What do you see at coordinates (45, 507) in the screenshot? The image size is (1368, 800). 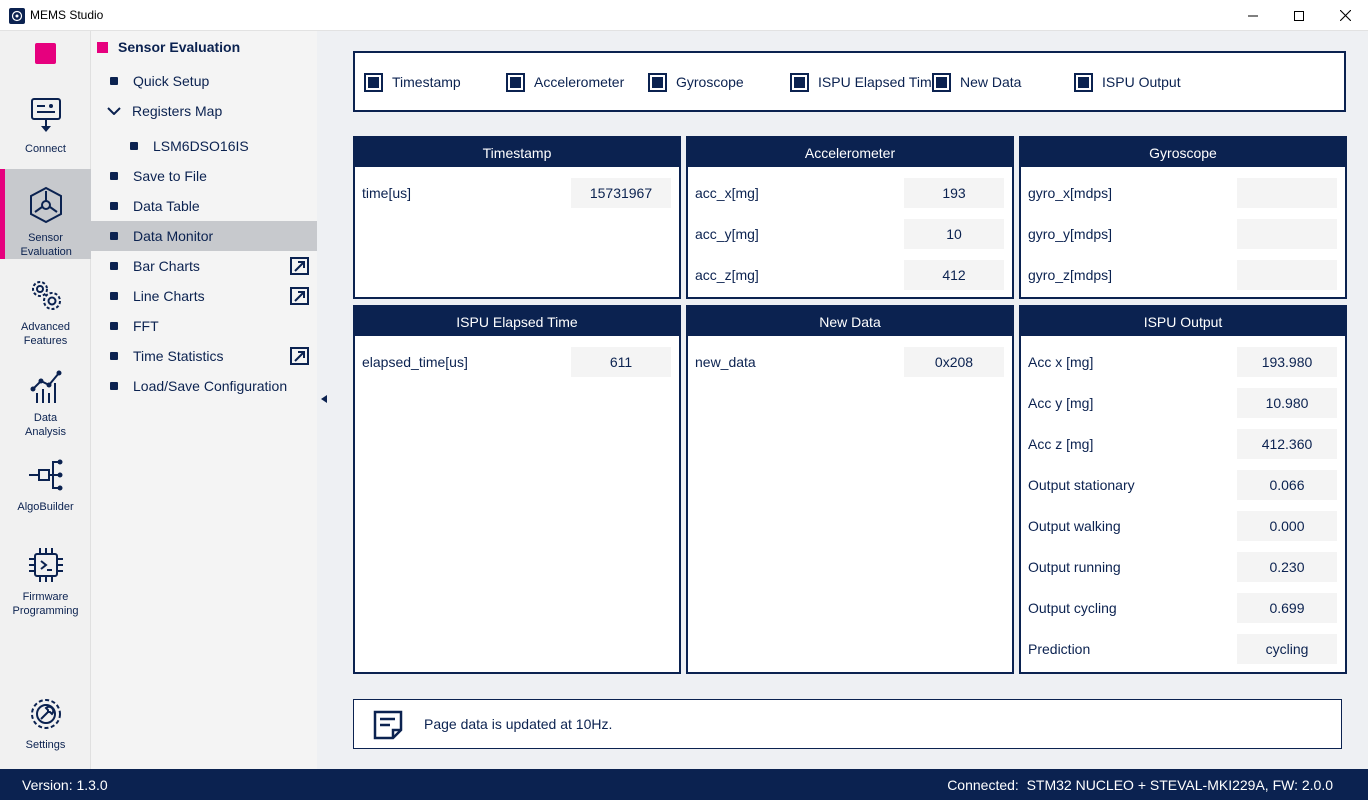 I see `rail-label-algobuilder: AlgoBuilder` at bounding box center [45, 507].